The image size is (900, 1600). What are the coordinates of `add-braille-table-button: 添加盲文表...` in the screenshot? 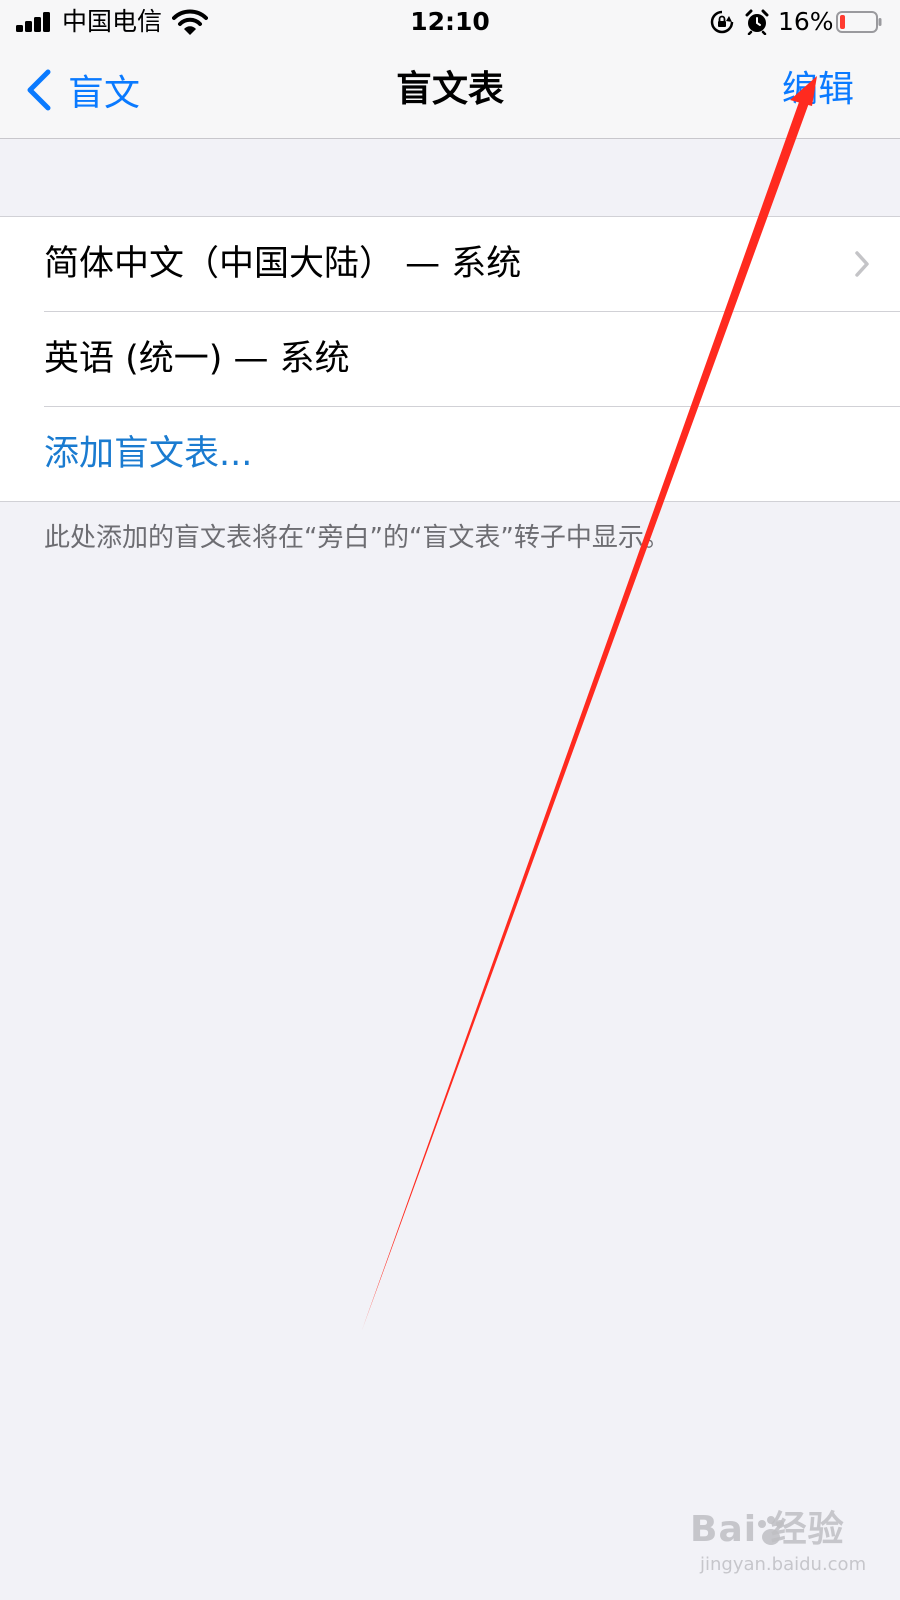 It's located at (472, 454).